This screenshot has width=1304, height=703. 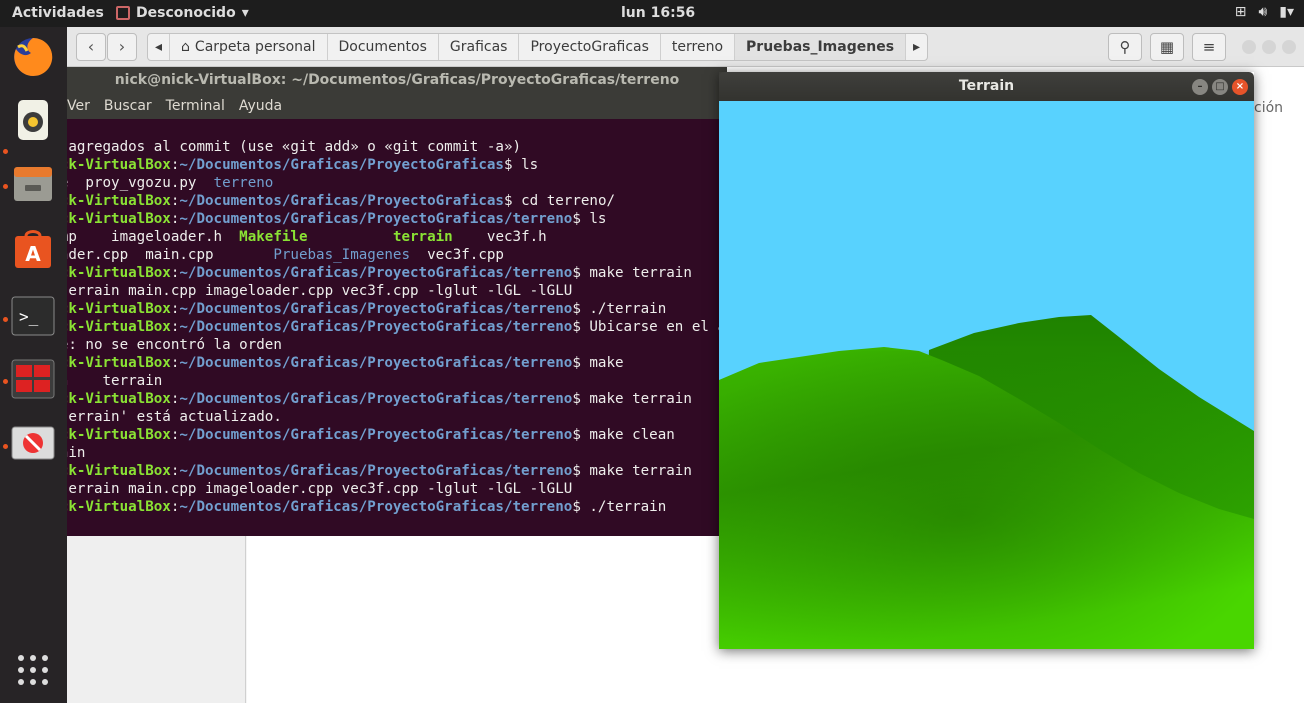 I want to click on breadcrumb-right-arrow-icon: ▸, so click(x=916, y=47).